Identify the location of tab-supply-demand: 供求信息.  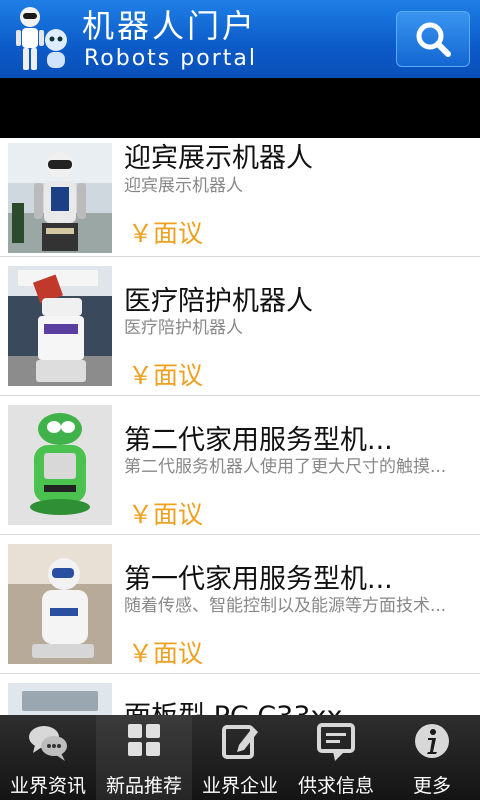
(336, 757).